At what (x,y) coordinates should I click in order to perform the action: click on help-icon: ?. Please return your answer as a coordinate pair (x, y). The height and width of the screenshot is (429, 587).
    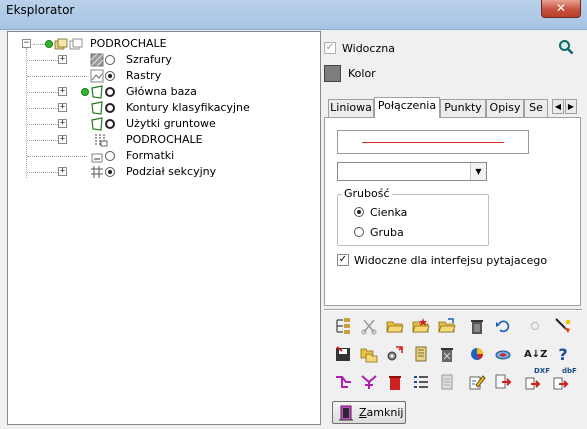
    Looking at the image, I should click on (563, 355).